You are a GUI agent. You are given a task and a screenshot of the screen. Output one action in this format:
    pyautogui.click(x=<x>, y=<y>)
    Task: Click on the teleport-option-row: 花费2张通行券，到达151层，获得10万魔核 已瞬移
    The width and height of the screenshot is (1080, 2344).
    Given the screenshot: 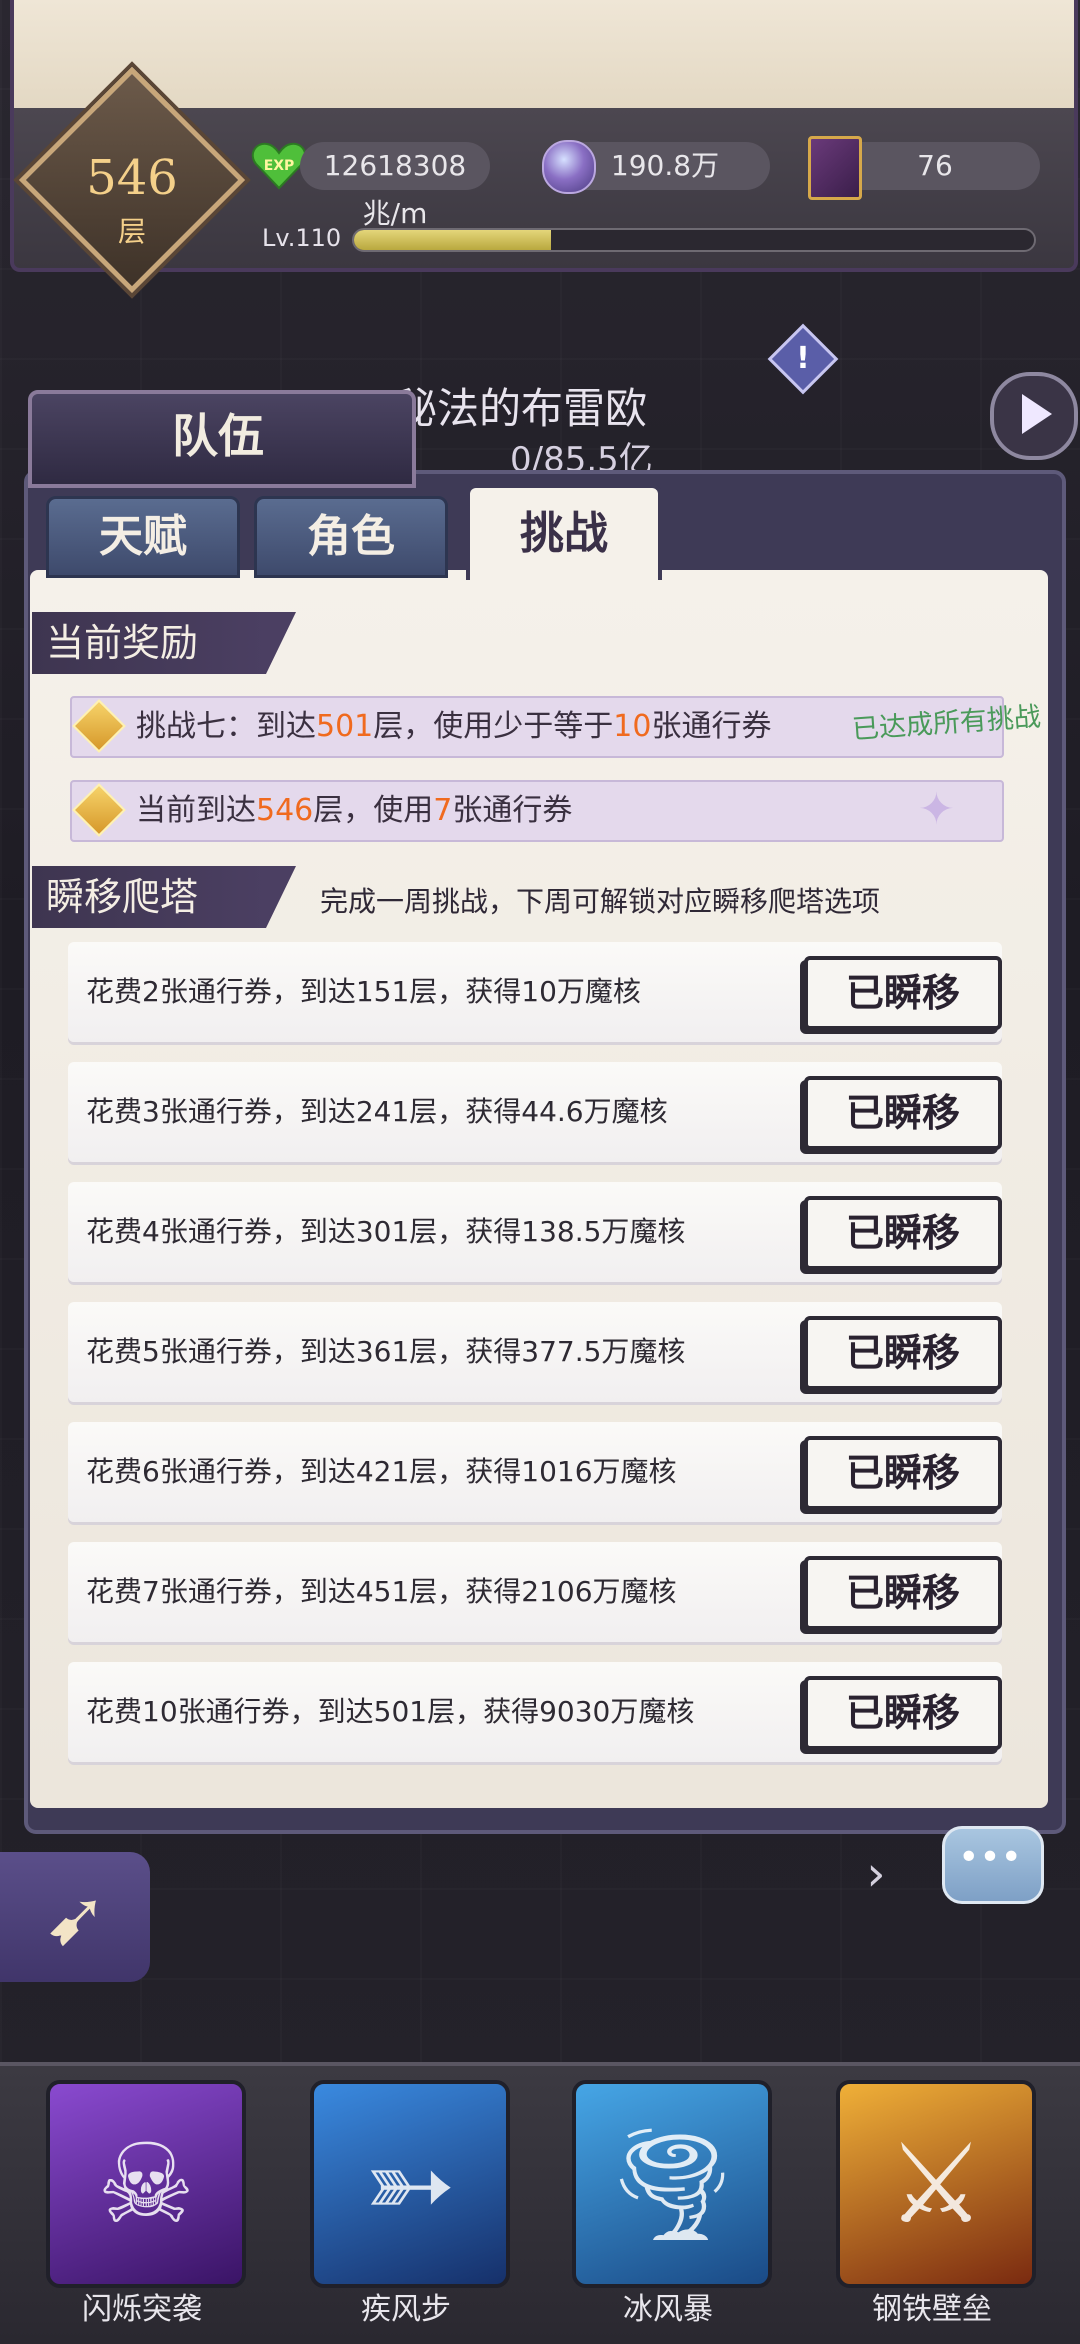 What is the action you would take?
    pyautogui.click(x=535, y=992)
    